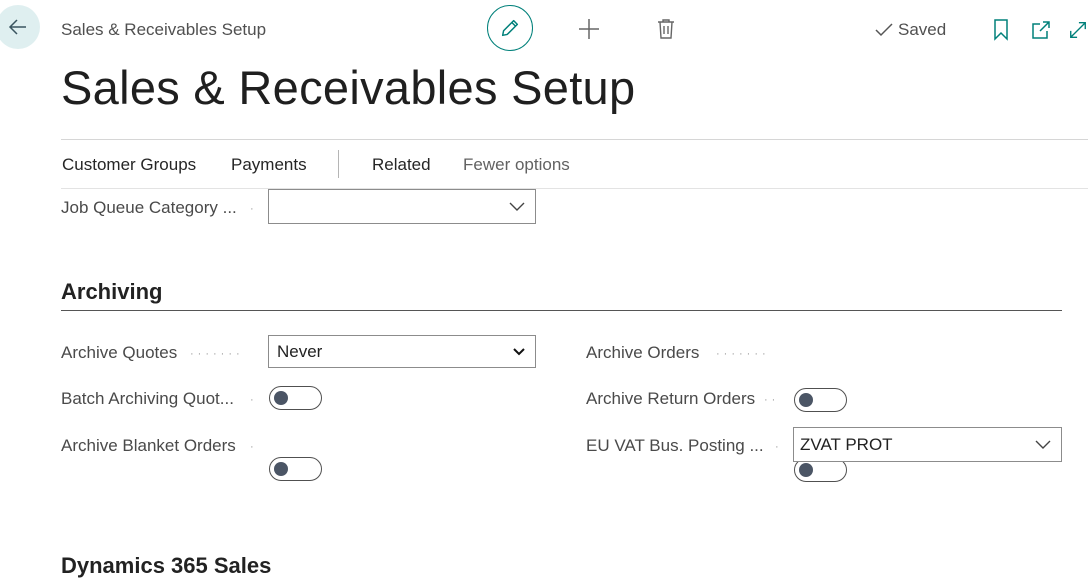  What do you see at coordinates (927, 444) in the screenshot?
I see `eu-vat-bus-posting-select: ZVAT PROT` at bounding box center [927, 444].